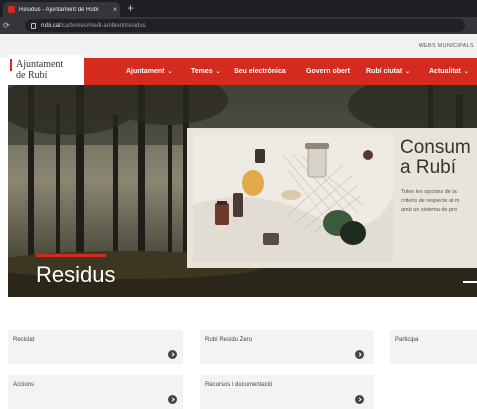 This screenshot has width=477, height=409. Describe the element at coordinates (24, 385) in the screenshot. I see `tile-label: Accions` at that location.